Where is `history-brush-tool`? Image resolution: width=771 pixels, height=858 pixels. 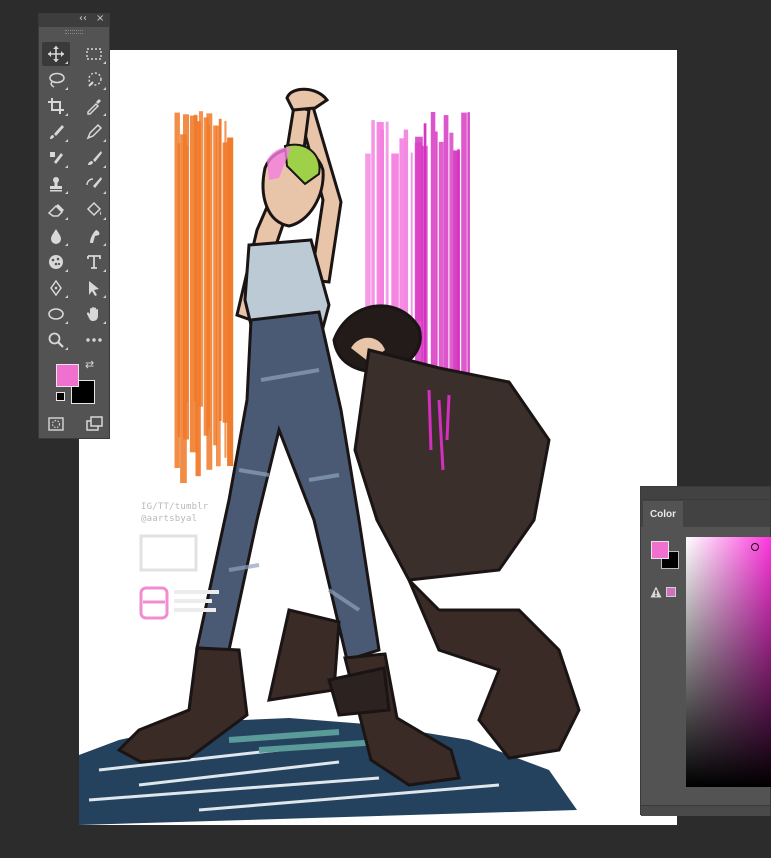
history-brush-tool is located at coordinates (94, 184).